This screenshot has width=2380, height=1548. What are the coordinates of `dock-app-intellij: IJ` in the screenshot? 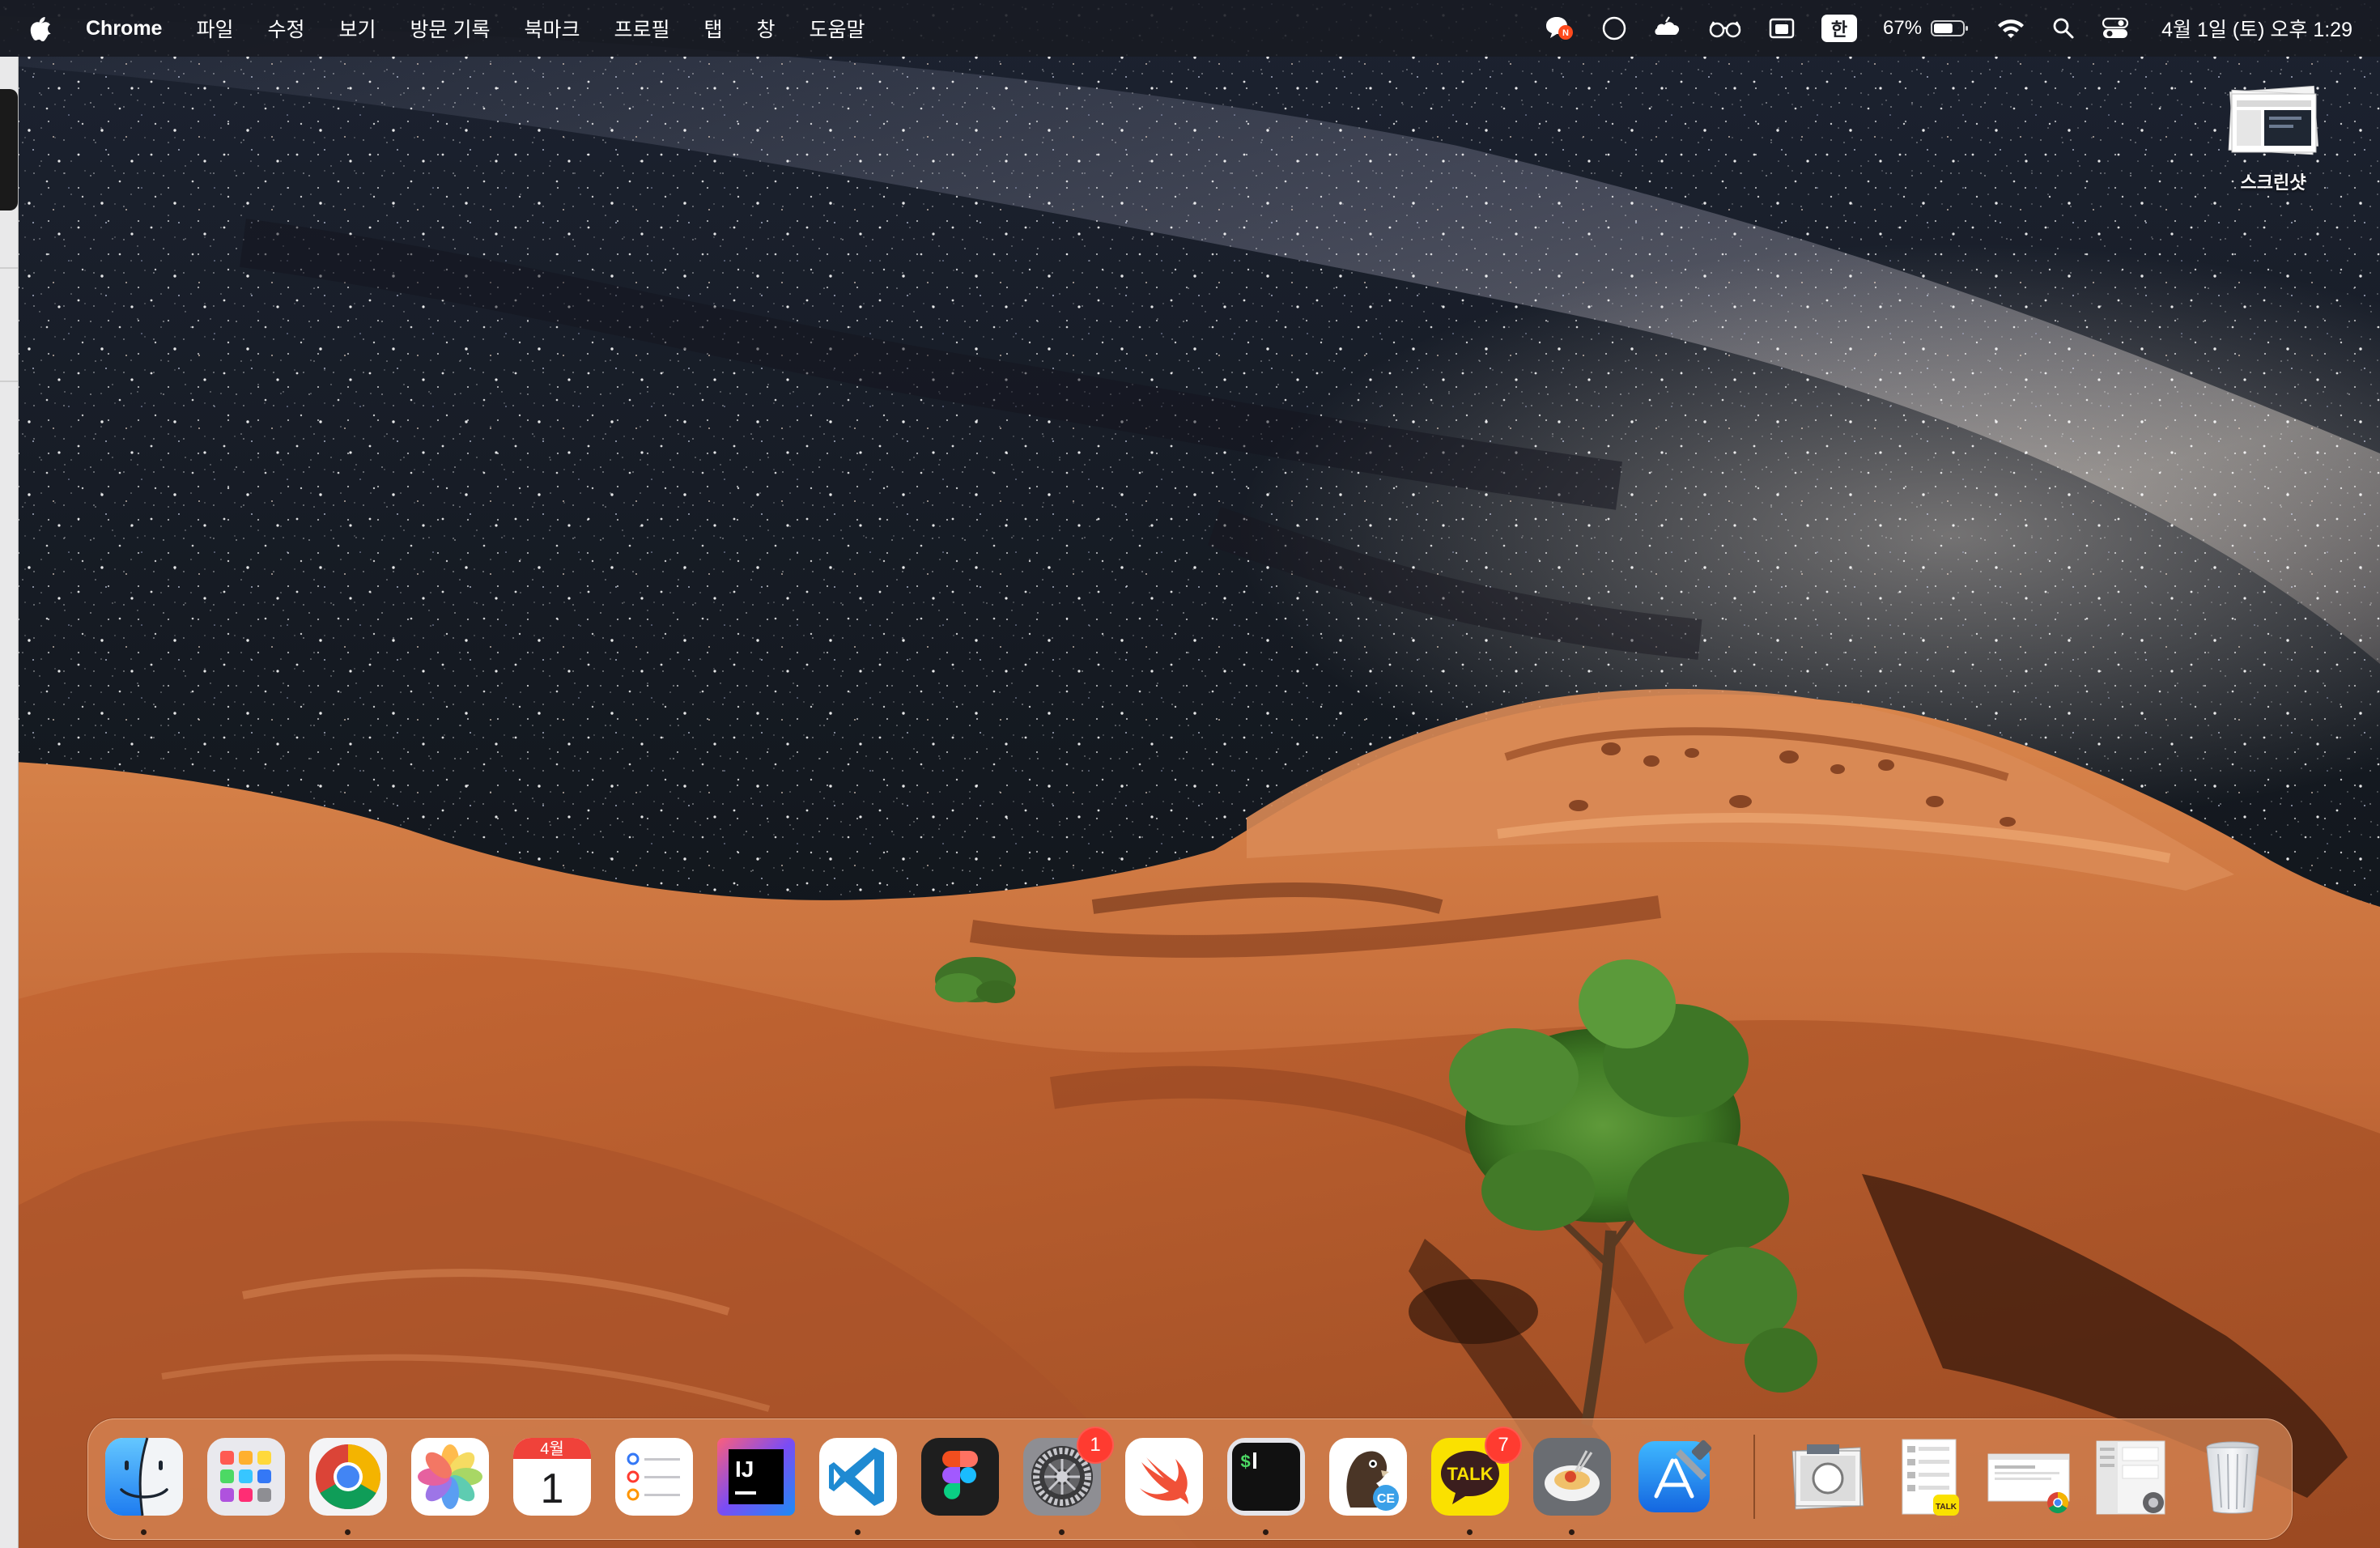 It's located at (756, 1477).